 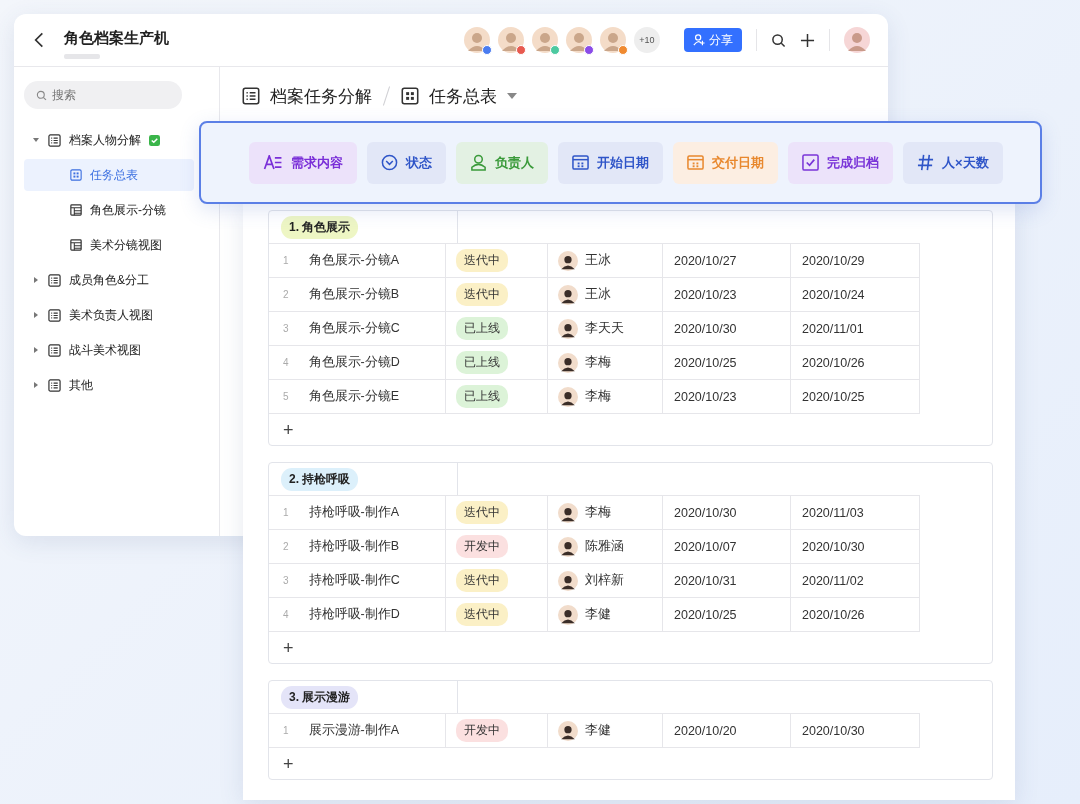 I want to click on field-type-chip: 开始日期, so click(x=610, y=162).